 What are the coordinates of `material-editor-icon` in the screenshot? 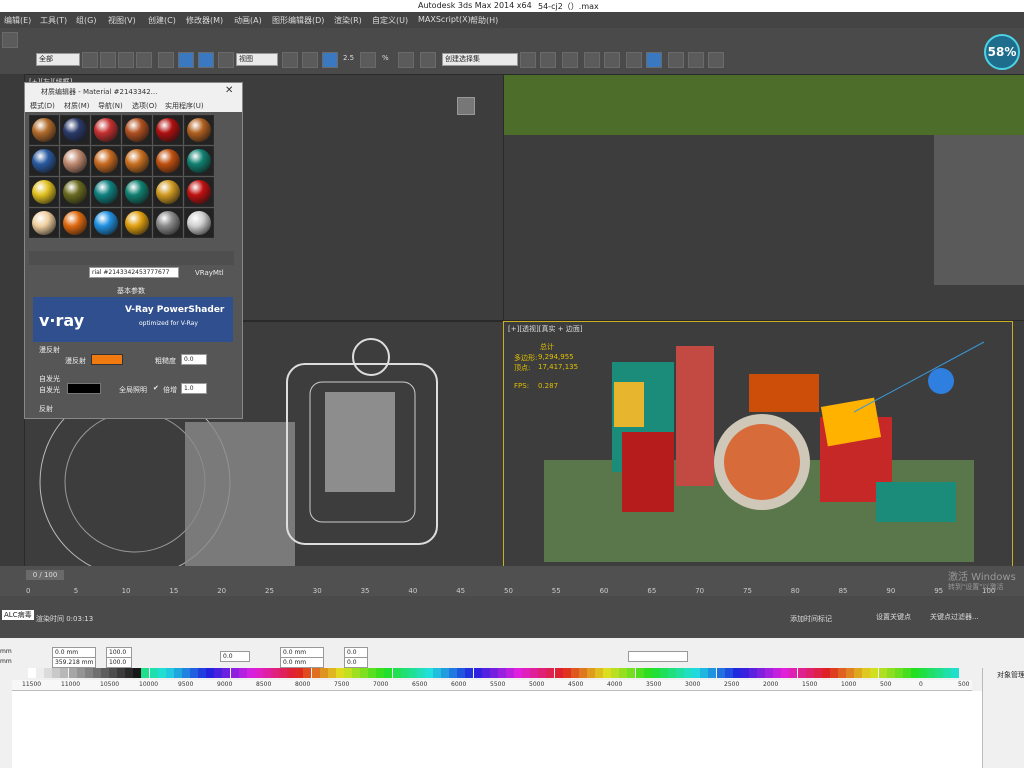 It's located at (654, 60).